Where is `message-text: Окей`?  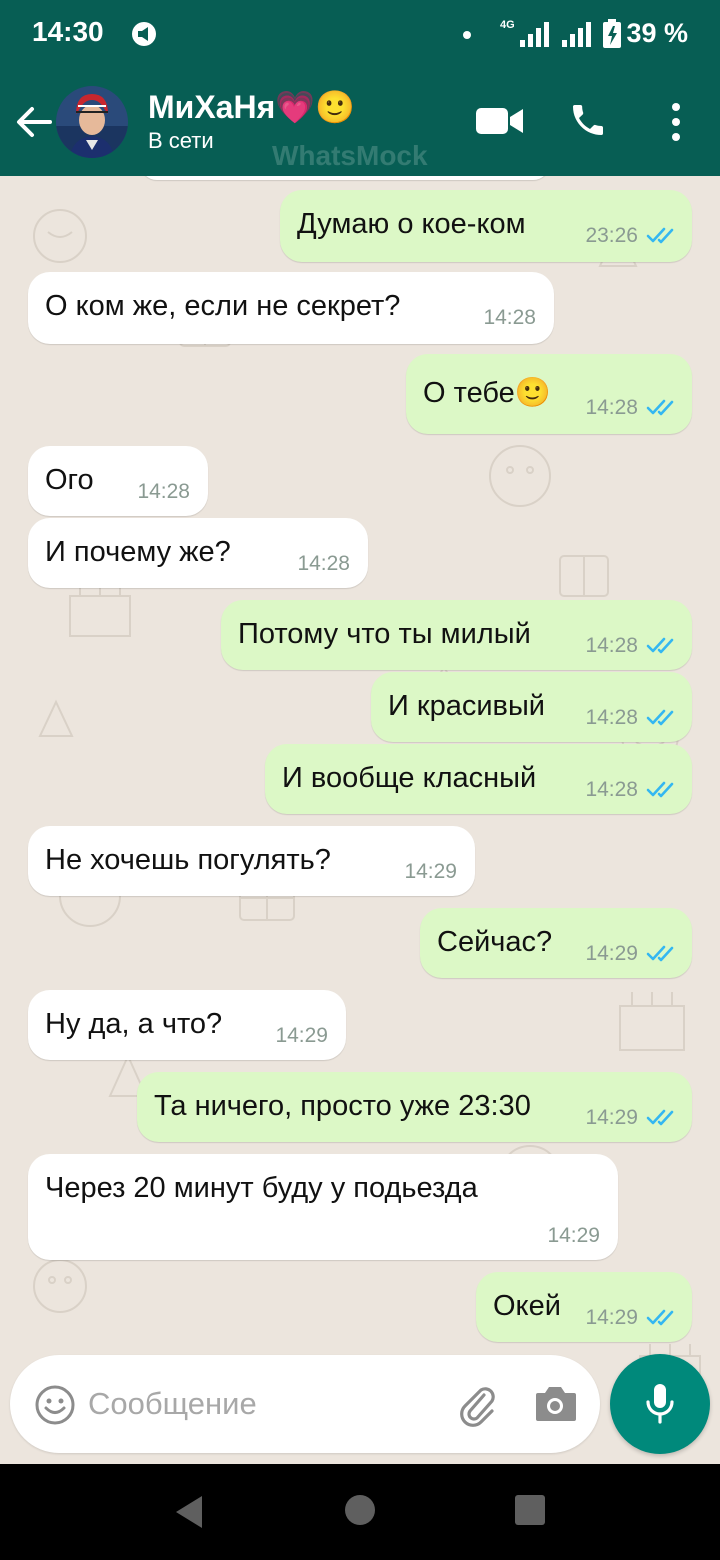
message-text: Окей is located at coordinates (527, 1306).